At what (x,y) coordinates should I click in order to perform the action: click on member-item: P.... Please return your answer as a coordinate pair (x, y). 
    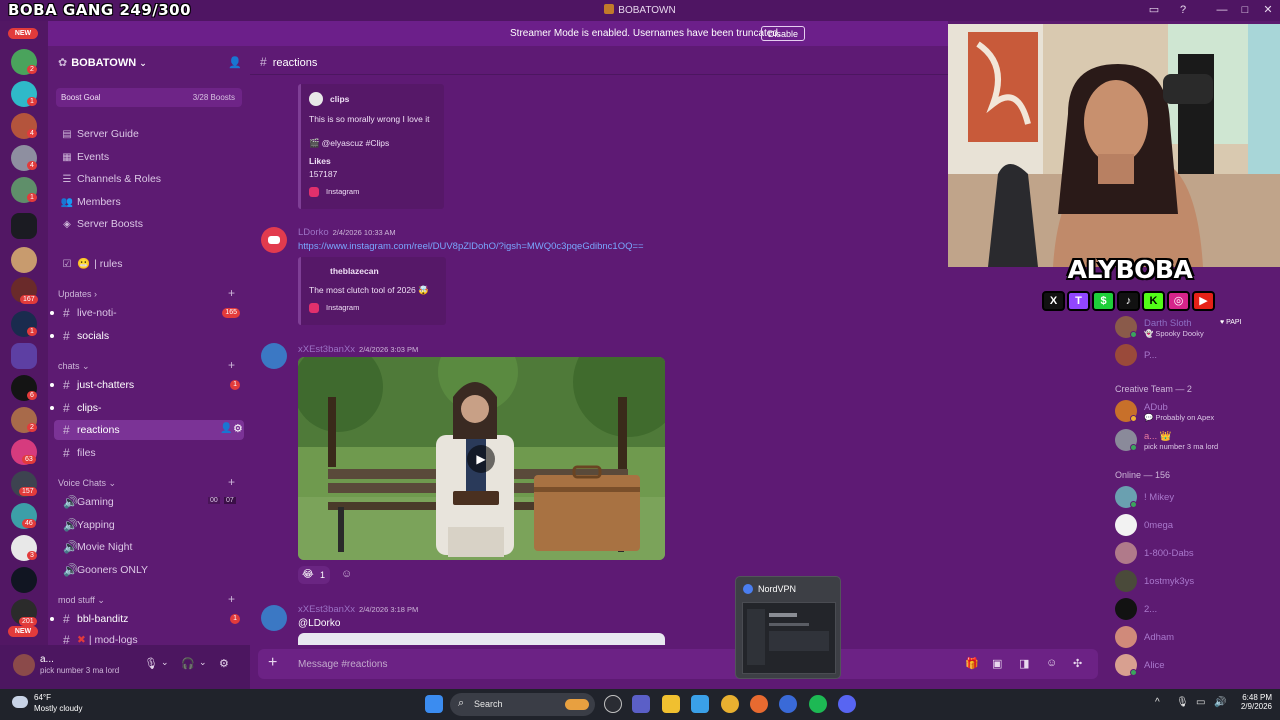
    Looking at the image, I should click on (1195, 356).